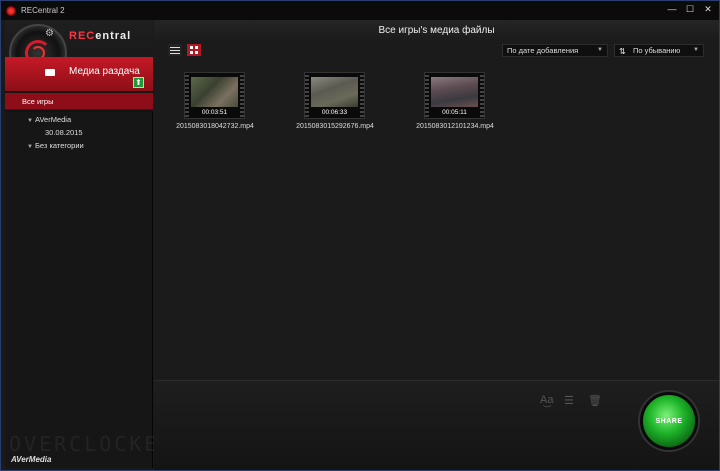  What do you see at coordinates (569, 400) in the screenshot?
I see `categorize-icon: ☰` at bounding box center [569, 400].